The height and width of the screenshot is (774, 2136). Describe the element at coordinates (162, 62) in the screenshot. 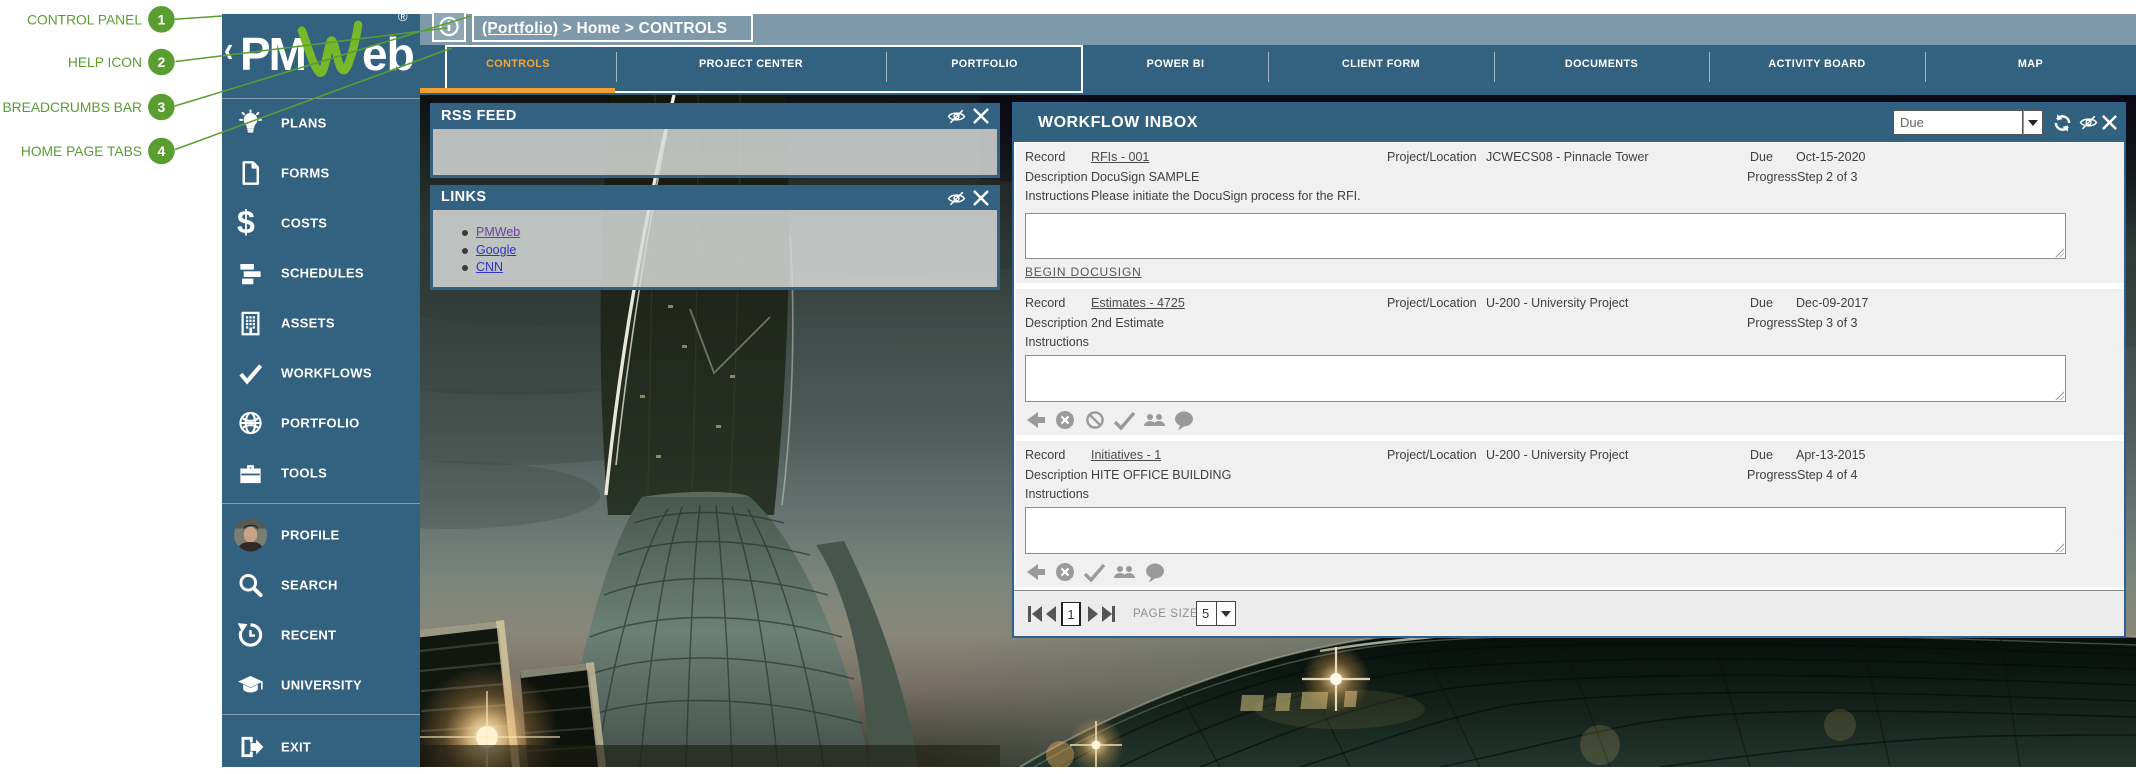

I see `svg-text: 2` at that location.